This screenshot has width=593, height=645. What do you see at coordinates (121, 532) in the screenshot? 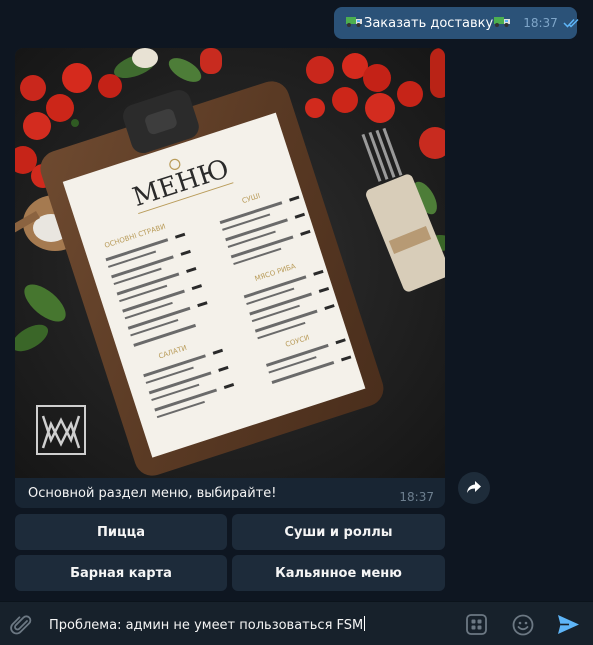
I see `keyboard-button-pizza: Пицца` at bounding box center [121, 532].